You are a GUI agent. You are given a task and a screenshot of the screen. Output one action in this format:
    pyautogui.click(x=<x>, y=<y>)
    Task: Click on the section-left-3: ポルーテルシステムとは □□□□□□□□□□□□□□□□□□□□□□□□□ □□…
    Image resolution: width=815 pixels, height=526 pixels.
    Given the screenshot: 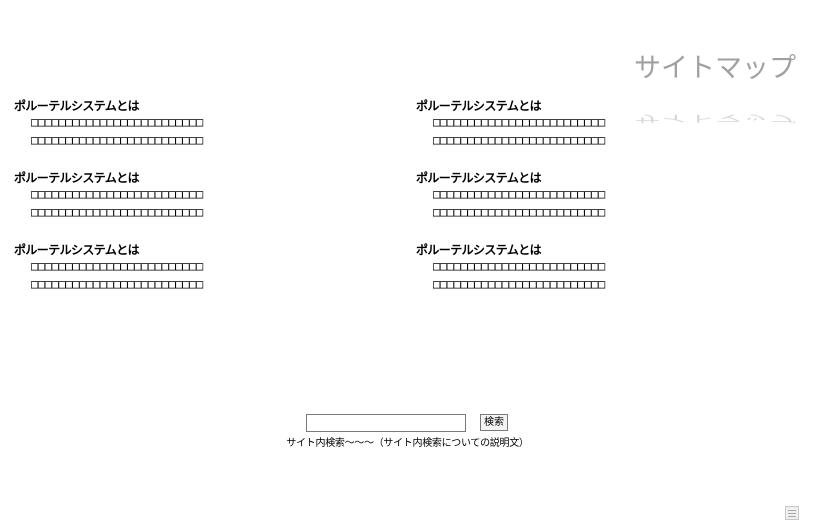 What is the action you would take?
    pyautogui.click(x=174, y=268)
    